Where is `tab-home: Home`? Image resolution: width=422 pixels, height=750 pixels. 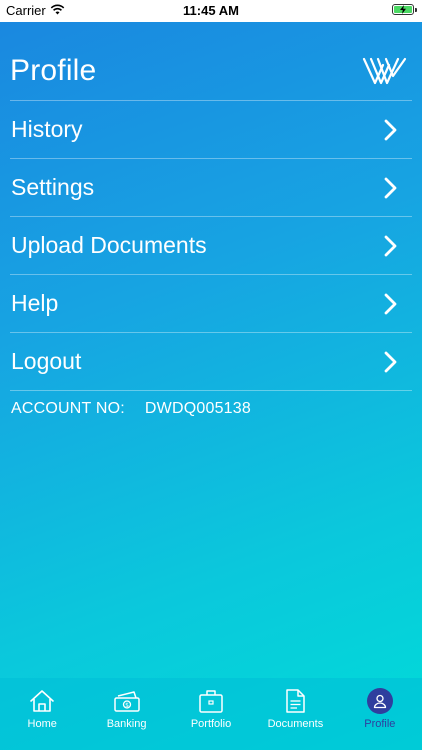
tab-home: Home is located at coordinates (42, 704).